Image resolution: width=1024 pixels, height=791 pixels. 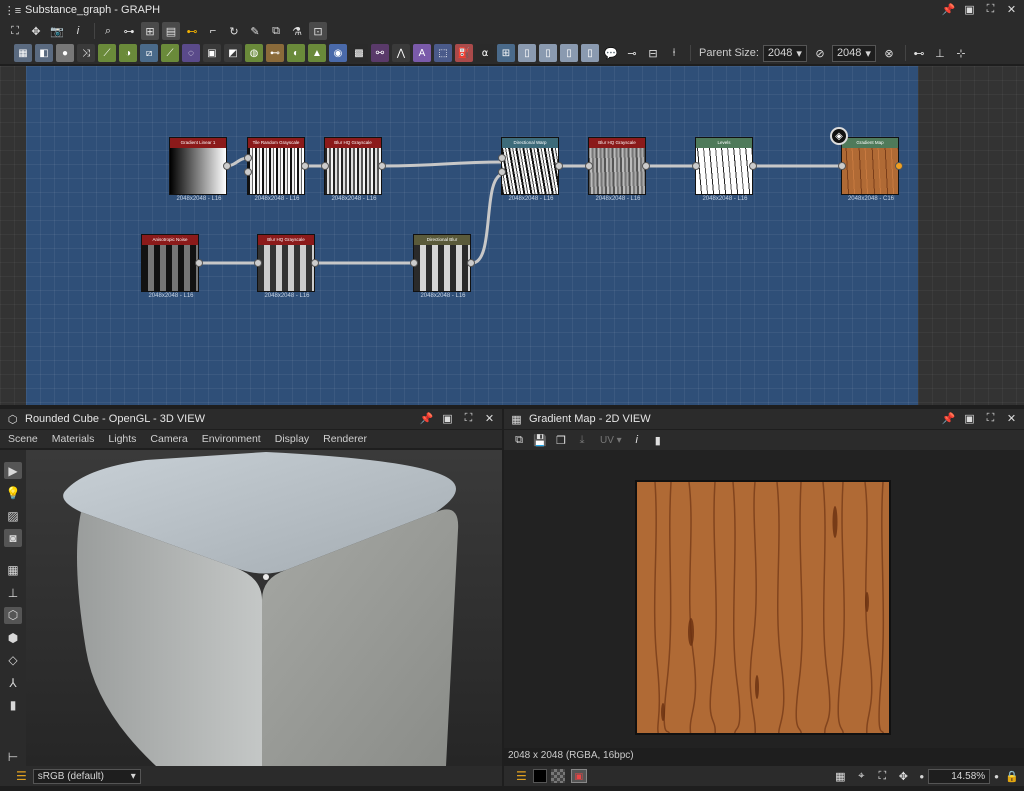 What do you see at coordinates (590, 53) in the screenshot?
I see `navigation-icon: ▯` at bounding box center [590, 53].